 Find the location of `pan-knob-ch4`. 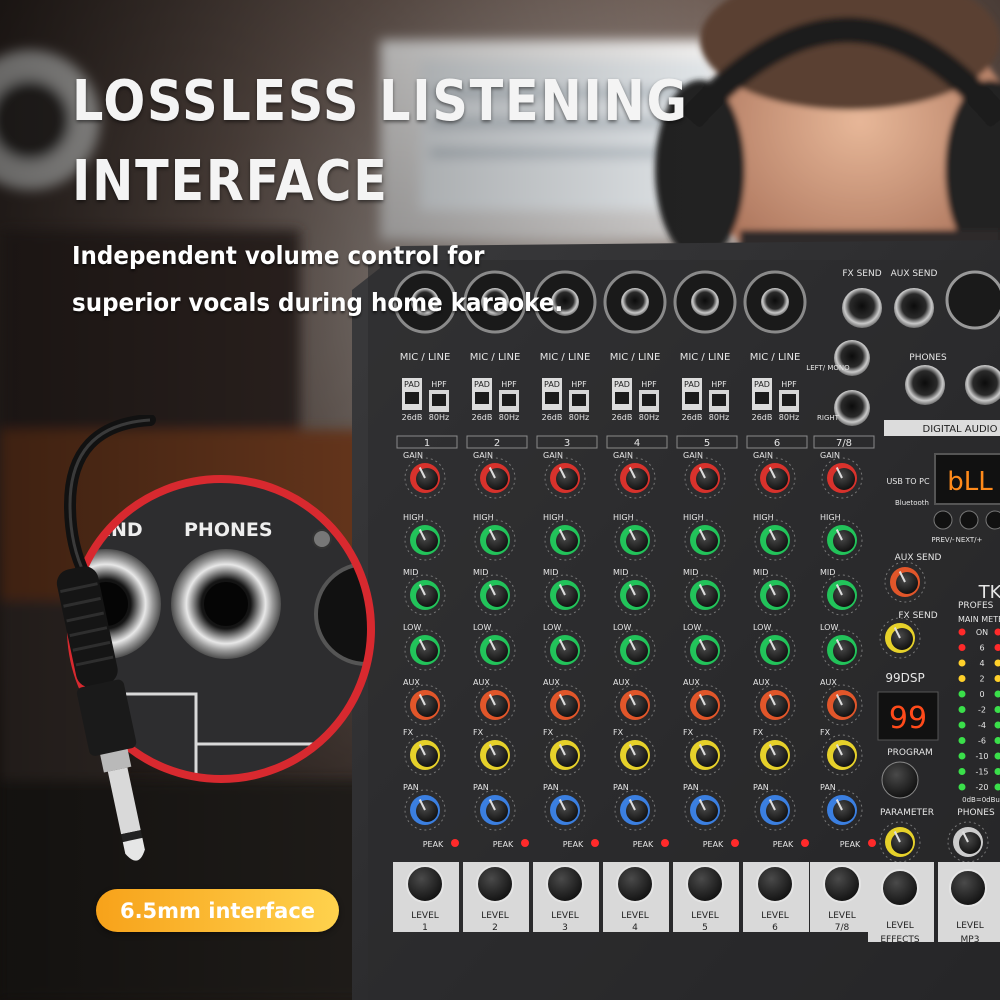

pan-knob-ch4 is located at coordinates (637, 811).